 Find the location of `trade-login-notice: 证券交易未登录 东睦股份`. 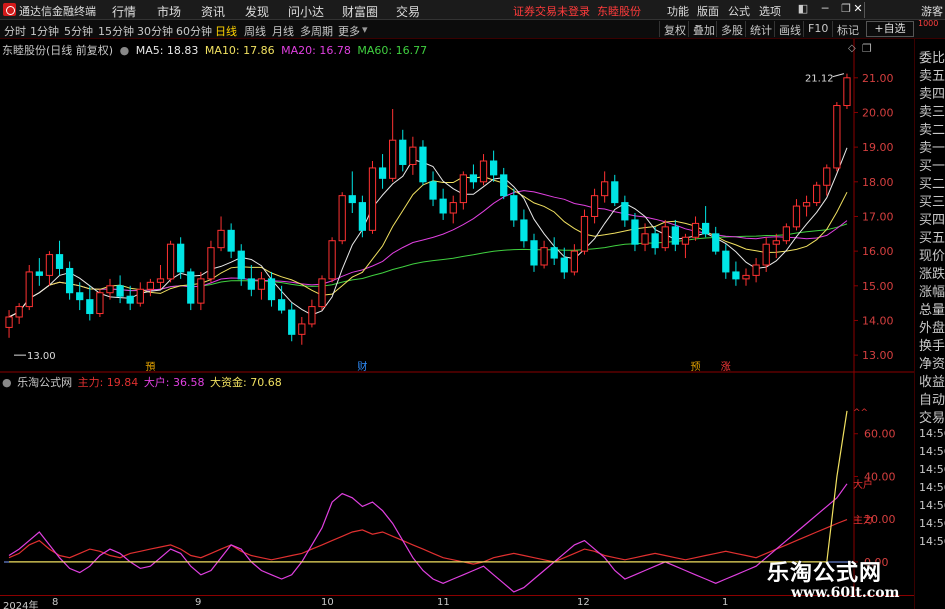

trade-login-notice: 证券交易未登录 东睦股份 is located at coordinates (577, 11).